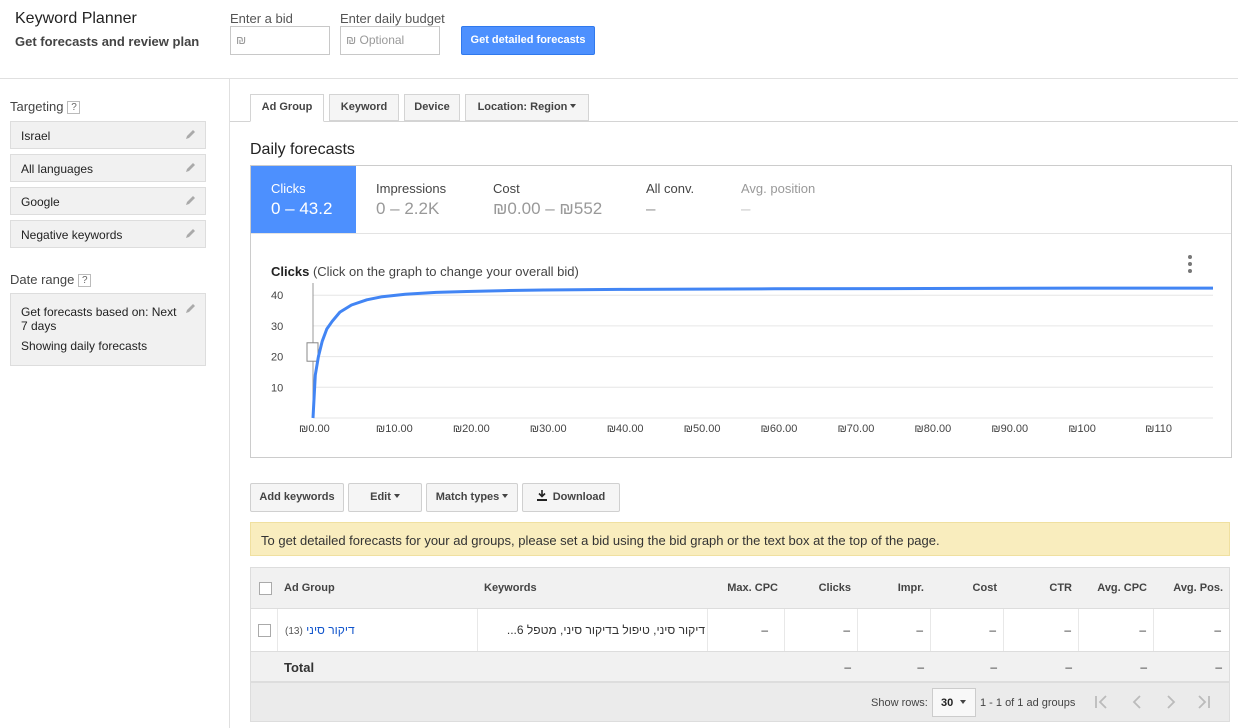 The width and height of the screenshot is (1238, 728). I want to click on targeting-item-negative-keywords: Negative keywords, so click(108, 234).